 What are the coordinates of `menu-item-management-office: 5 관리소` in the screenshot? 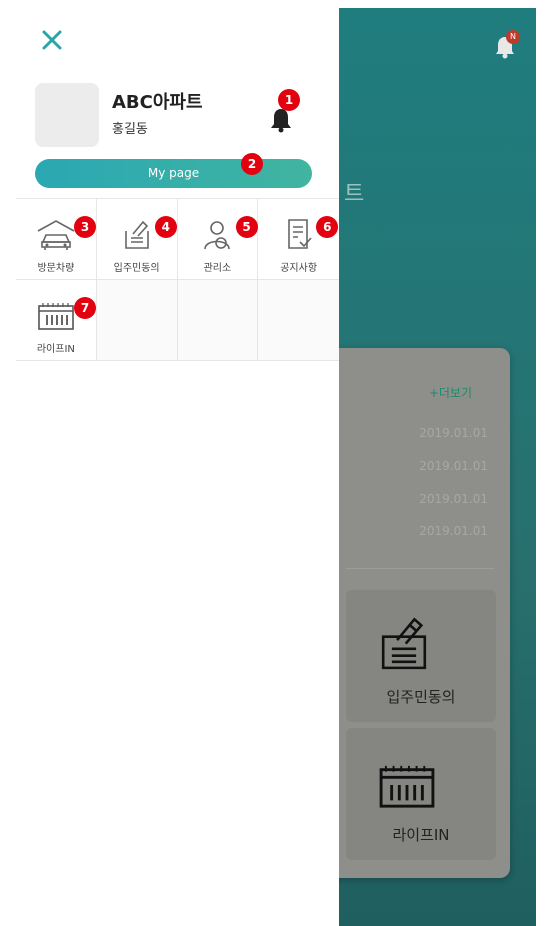 It's located at (218, 239).